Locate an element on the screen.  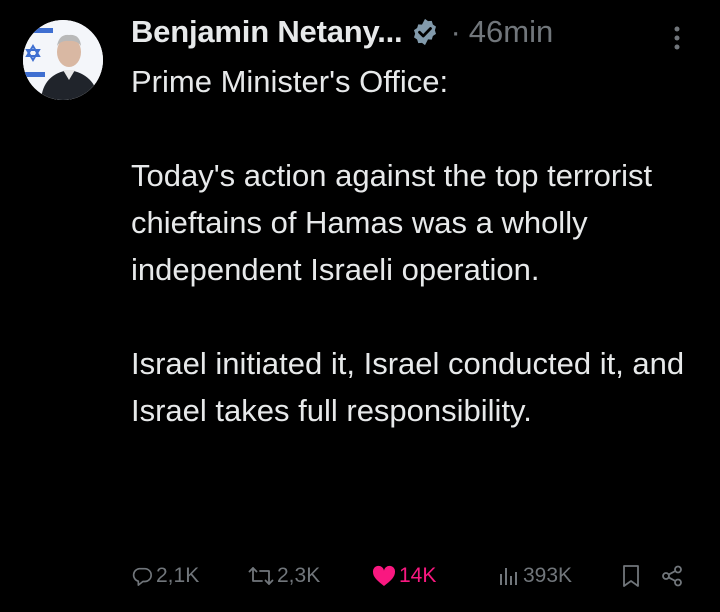
repost-button: 2,3K is located at coordinates (284, 576).